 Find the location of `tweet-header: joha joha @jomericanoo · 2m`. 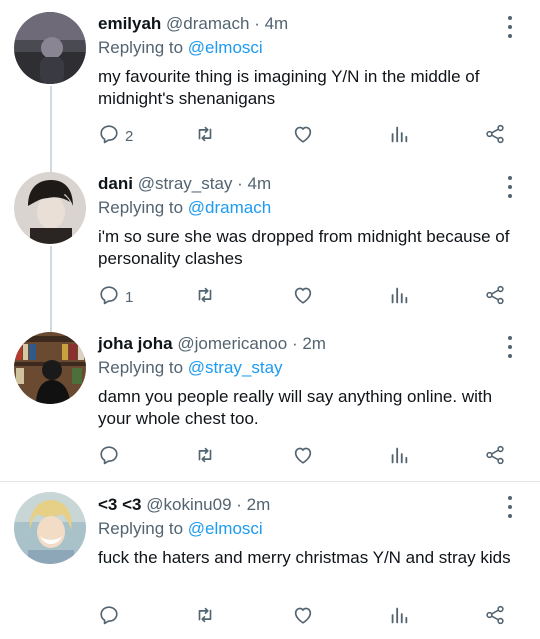

tweet-header: joha joha @jomericanoo · 2m is located at coordinates (212, 344).